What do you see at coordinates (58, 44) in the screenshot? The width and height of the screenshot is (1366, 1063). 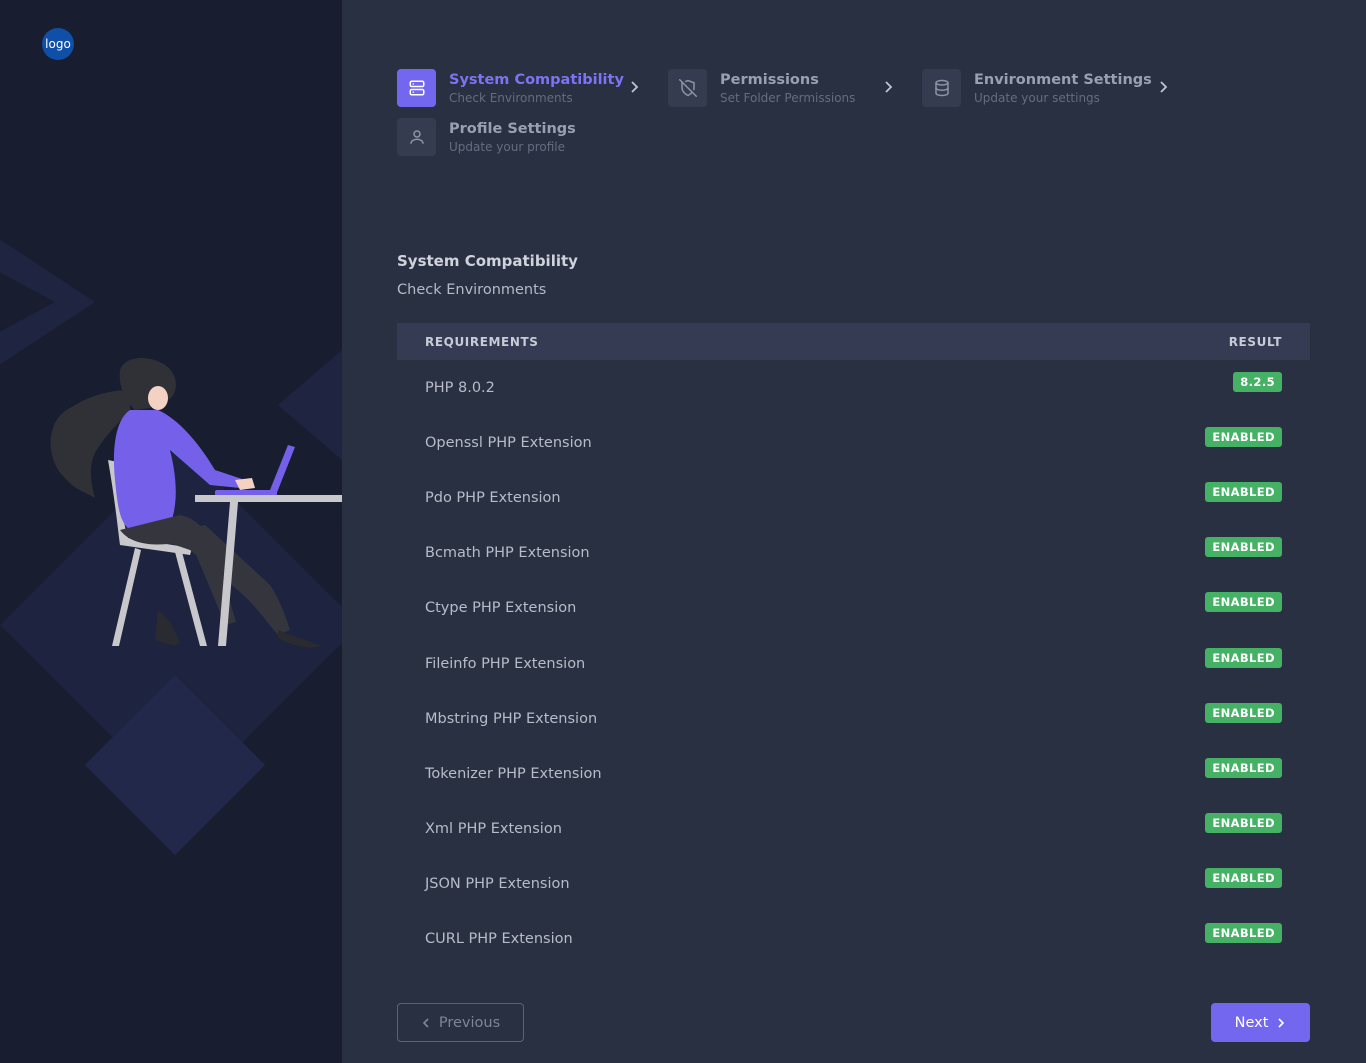 I see `logo: logo` at bounding box center [58, 44].